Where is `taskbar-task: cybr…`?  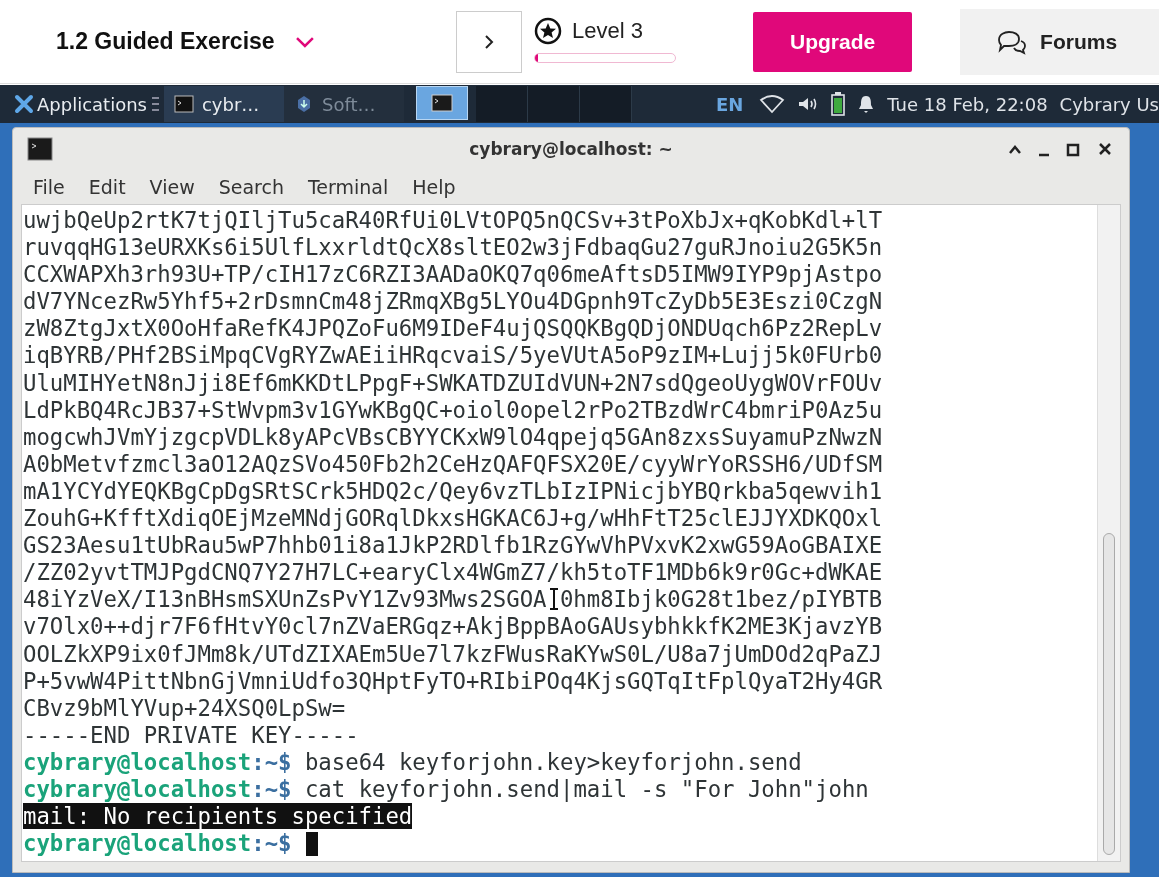 taskbar-task: cybr… is located at coordinates (223, 104).